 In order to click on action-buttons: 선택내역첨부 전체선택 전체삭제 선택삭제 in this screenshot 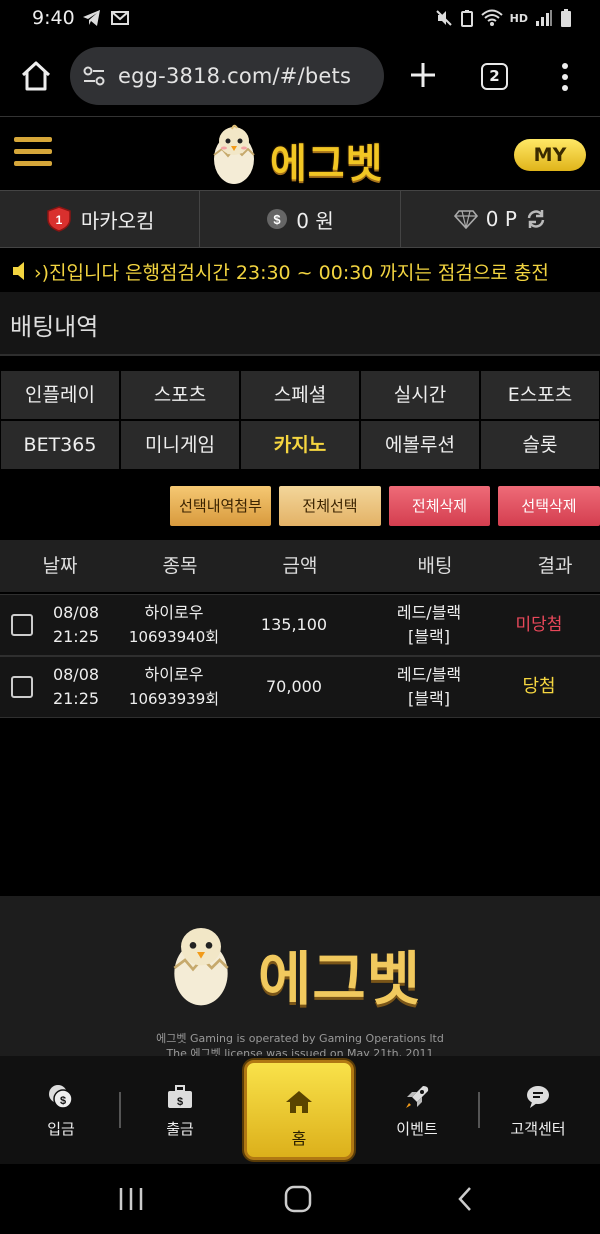, I will do `click(300, 506)`.